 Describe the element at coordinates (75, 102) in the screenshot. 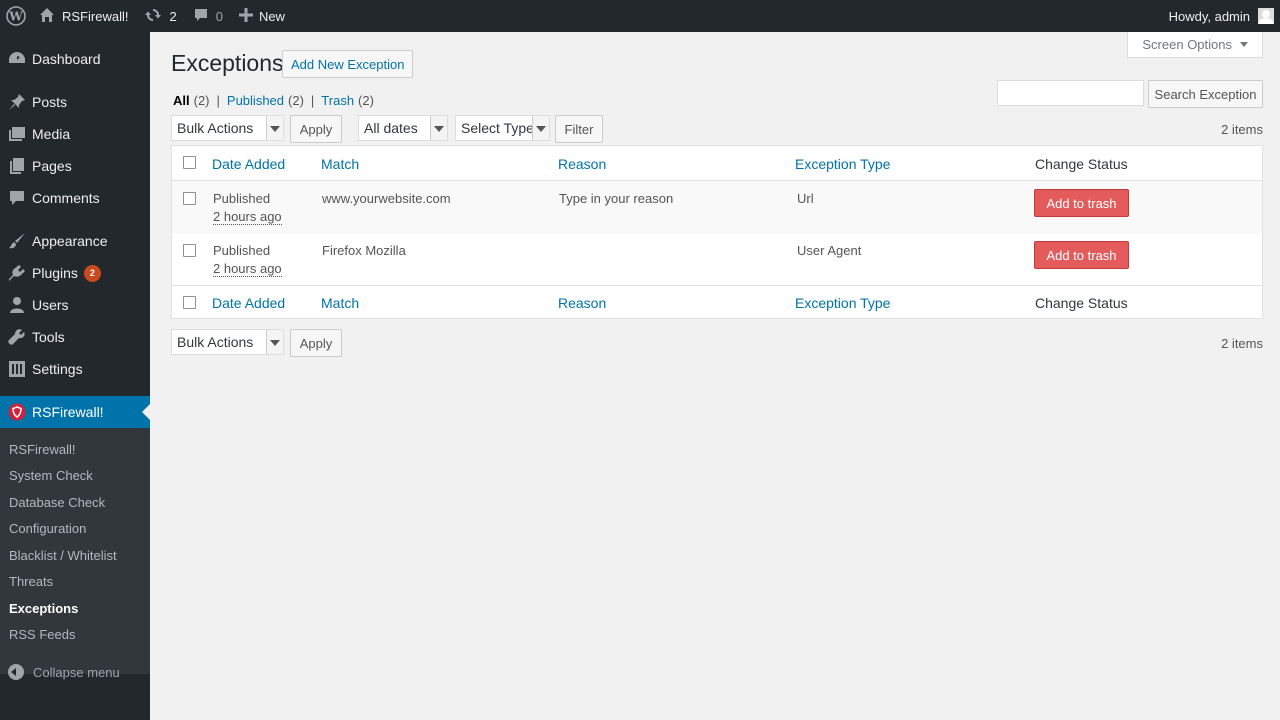

I see `sidebar-item-posts: Posts` at that location.